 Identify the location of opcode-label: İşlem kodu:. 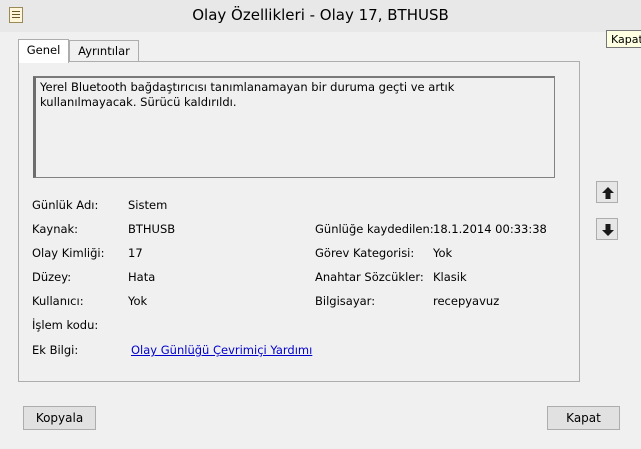
(65, 325).